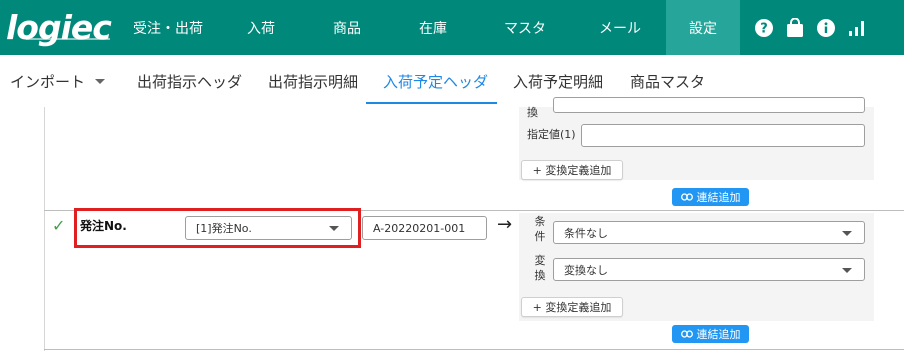 This screenshot has height=351, width=904. What do you see at coordinates (347, 27) in the screenshot?
I see `nav-item-products: 商品` at bounding box center [347, 27].